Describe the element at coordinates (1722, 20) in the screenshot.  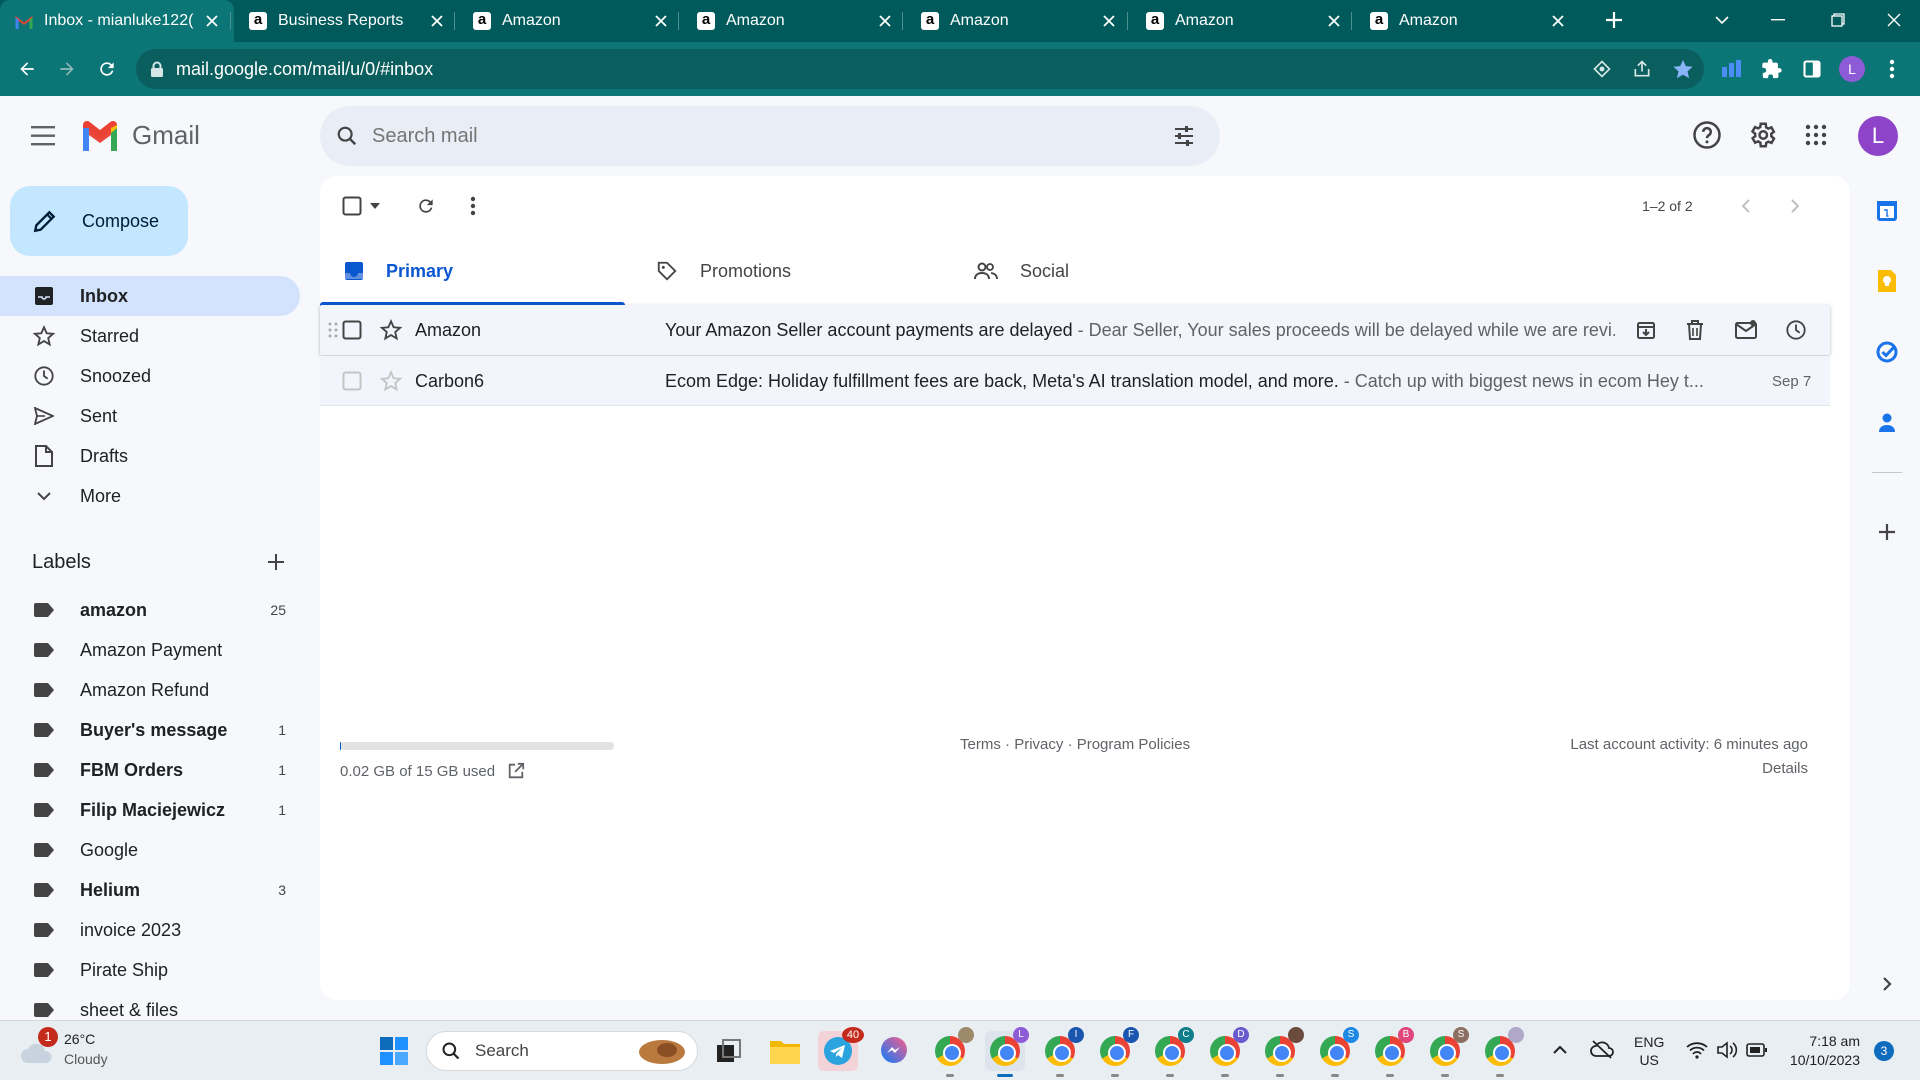
I see `tab-search-icon` at that location.